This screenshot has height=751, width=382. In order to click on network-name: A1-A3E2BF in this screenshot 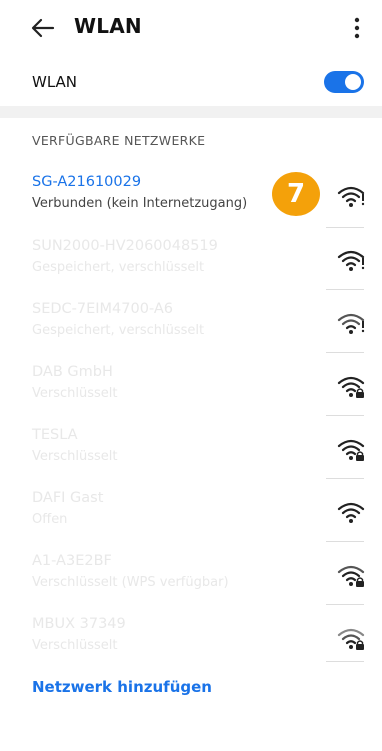, I will do `click(72, 561)`.